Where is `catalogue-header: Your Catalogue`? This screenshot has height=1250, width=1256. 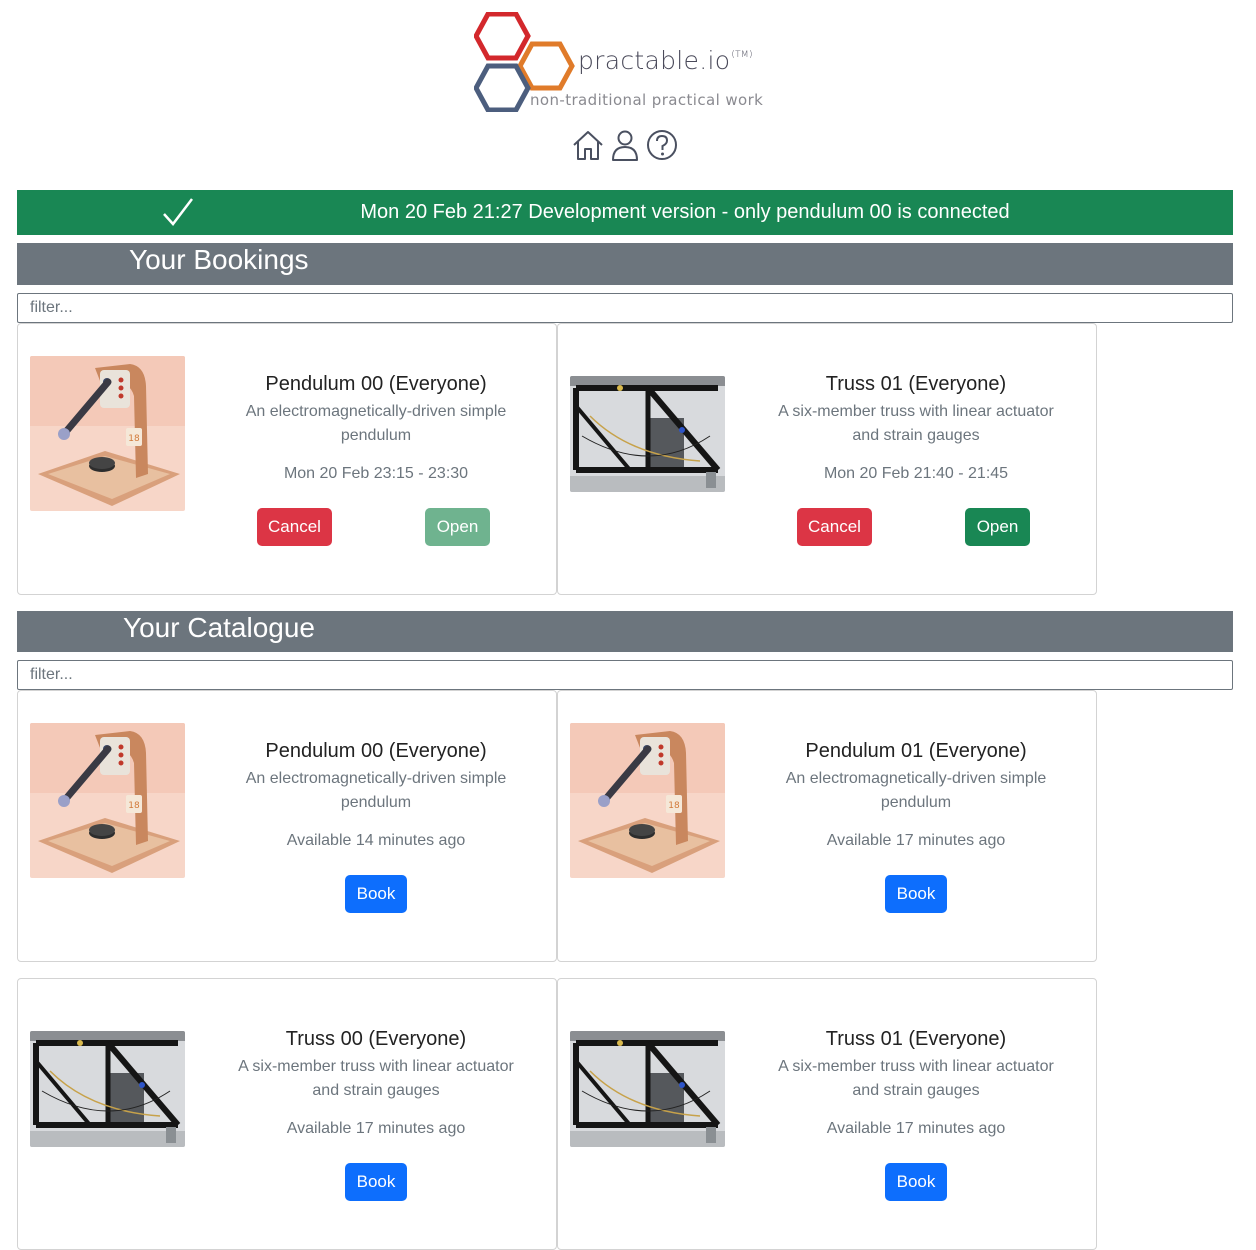
catalogue-header: Your Catalogue is located at coordinates (625, 631).